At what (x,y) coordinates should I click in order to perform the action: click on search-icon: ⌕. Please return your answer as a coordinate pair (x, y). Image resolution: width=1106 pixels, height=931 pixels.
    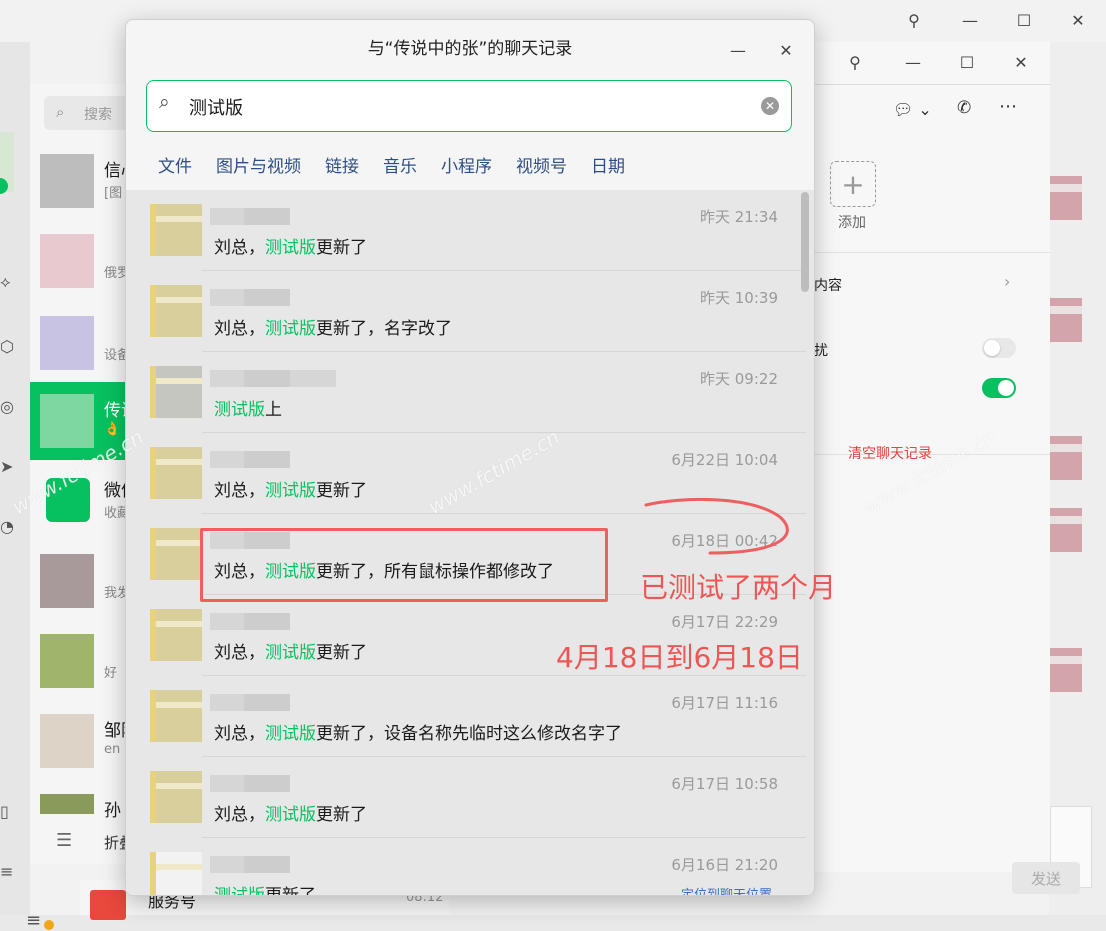
    Looking at the image, I should click on (164, 102).